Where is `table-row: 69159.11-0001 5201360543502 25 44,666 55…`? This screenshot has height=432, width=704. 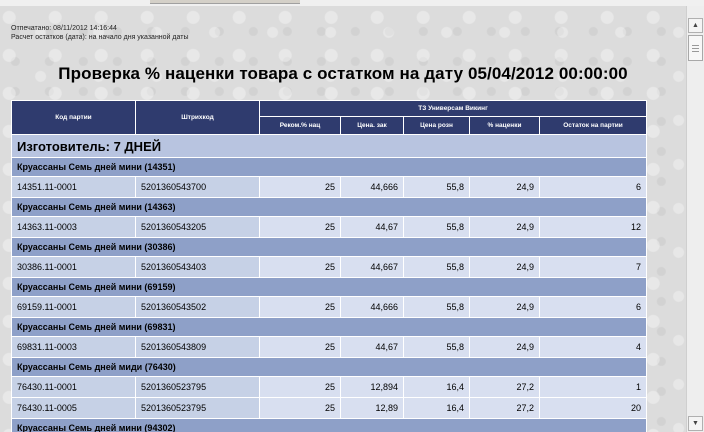
table-row: 69159.11-0001 5201360543502 25 44,666 55… is located at coordinates (329, 307).